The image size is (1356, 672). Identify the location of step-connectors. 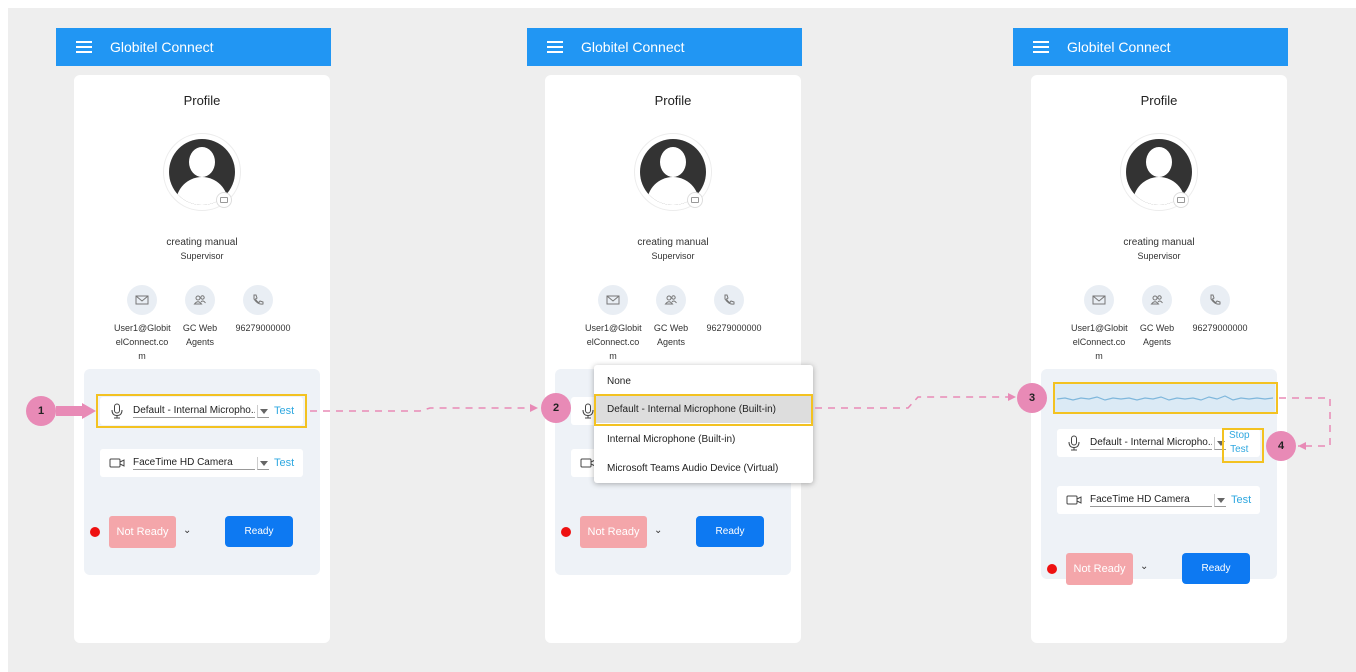
(693, 421).